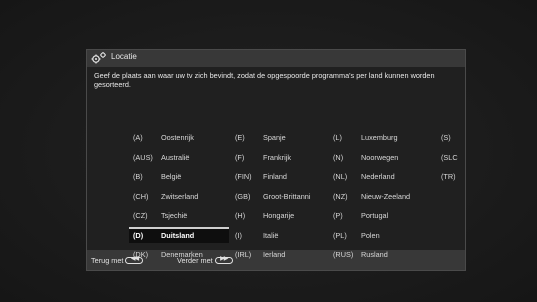 The image size is (537, 302). I want to click on country-option: (FIN) Finland, so click(285, 177).